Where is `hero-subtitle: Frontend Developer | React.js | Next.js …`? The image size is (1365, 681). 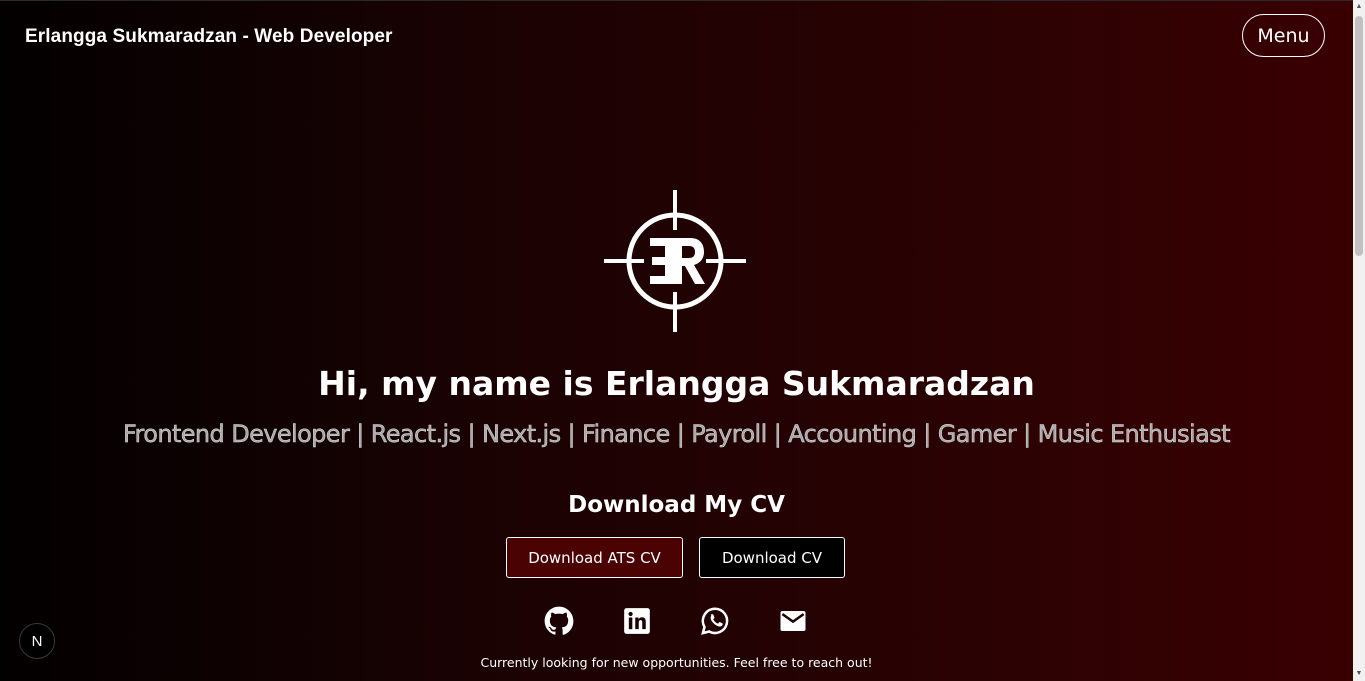 hero-subtitle: Frontend Developer | React.js | Next.js … is located at coordinates (677, 434).